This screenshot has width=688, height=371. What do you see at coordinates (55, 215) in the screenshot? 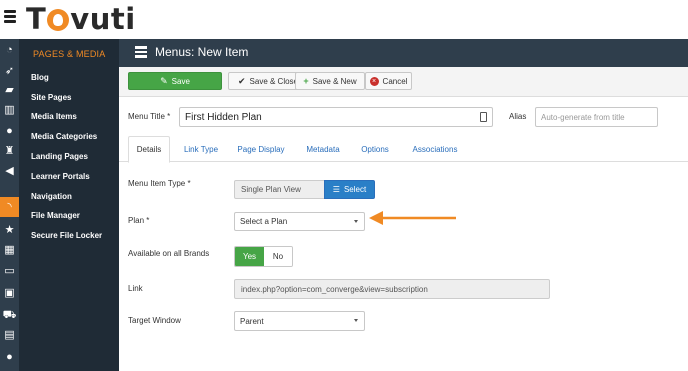
I see `sidebar-item-file-manager: File Manager` at bounding box center [55, 215].